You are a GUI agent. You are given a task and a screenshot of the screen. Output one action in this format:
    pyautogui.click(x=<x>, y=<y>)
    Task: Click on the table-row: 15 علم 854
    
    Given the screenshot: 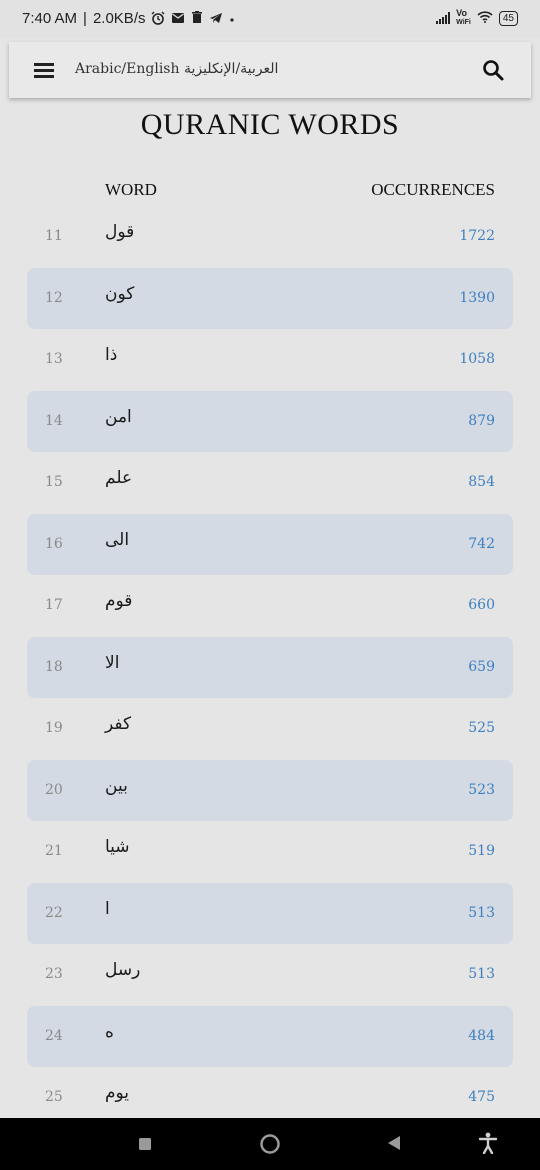 What is the action you would take?
    pyautogui.click(x=270, y=483)
    